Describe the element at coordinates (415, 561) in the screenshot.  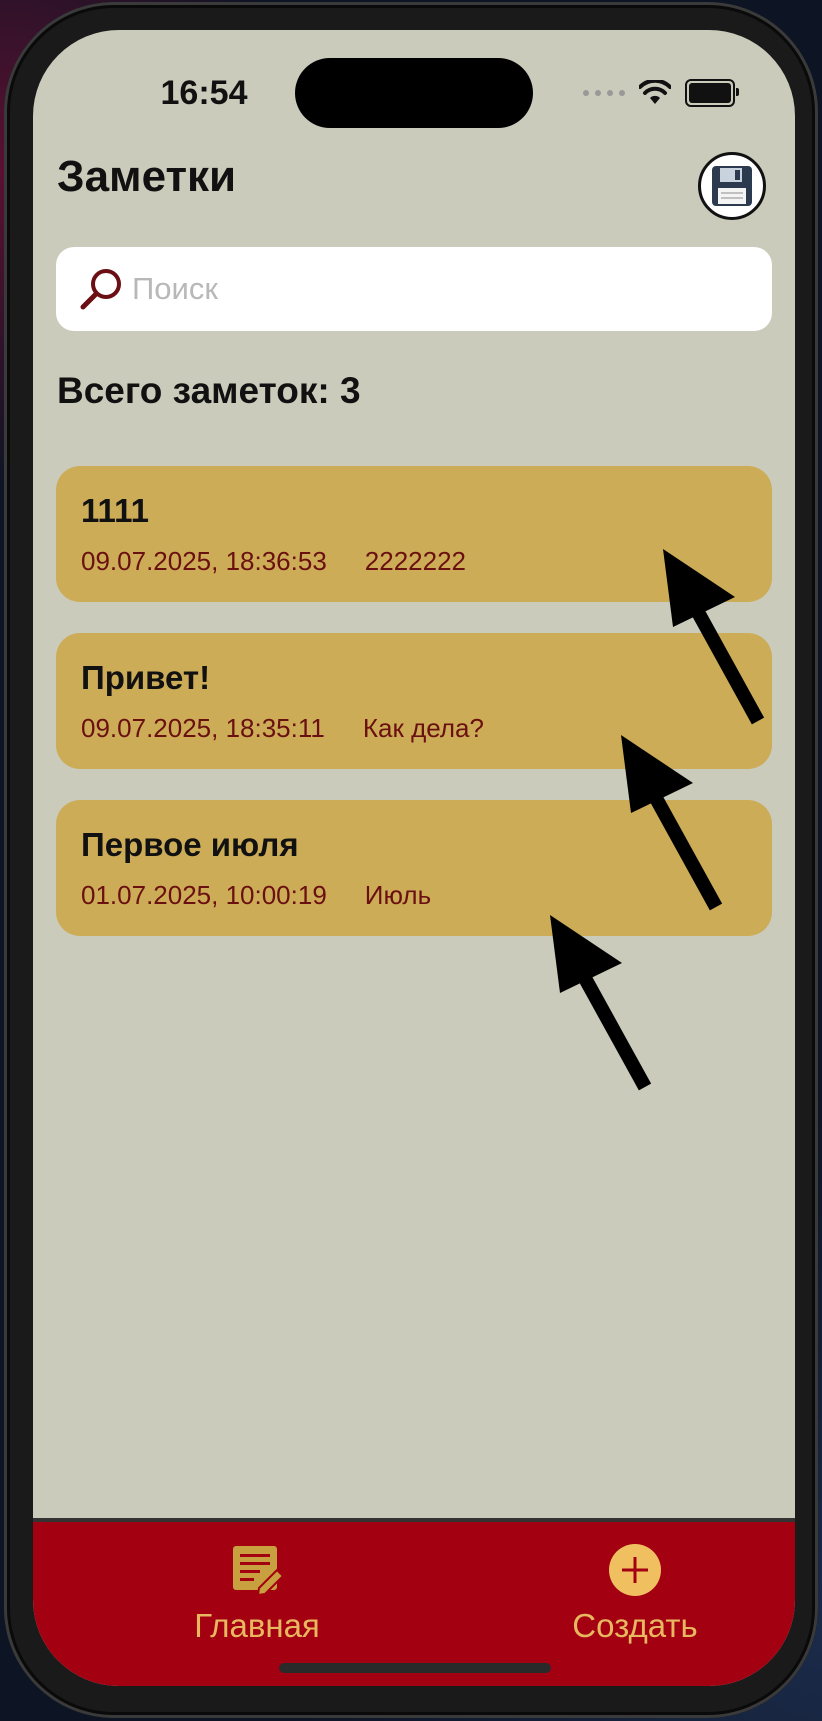
I see `note-preview: 2222222` at that location.